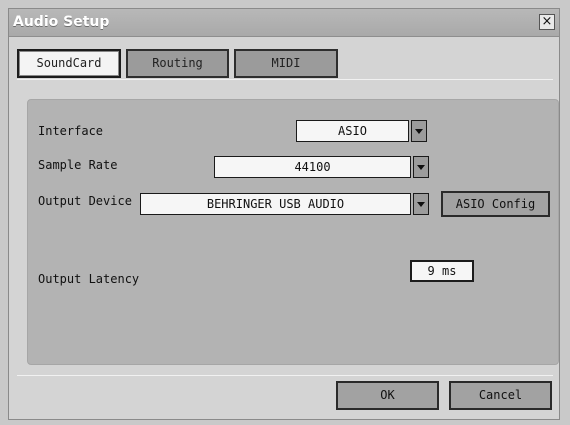  I want to click on sample-rate-label: Sample Rate, so click(78, 165).